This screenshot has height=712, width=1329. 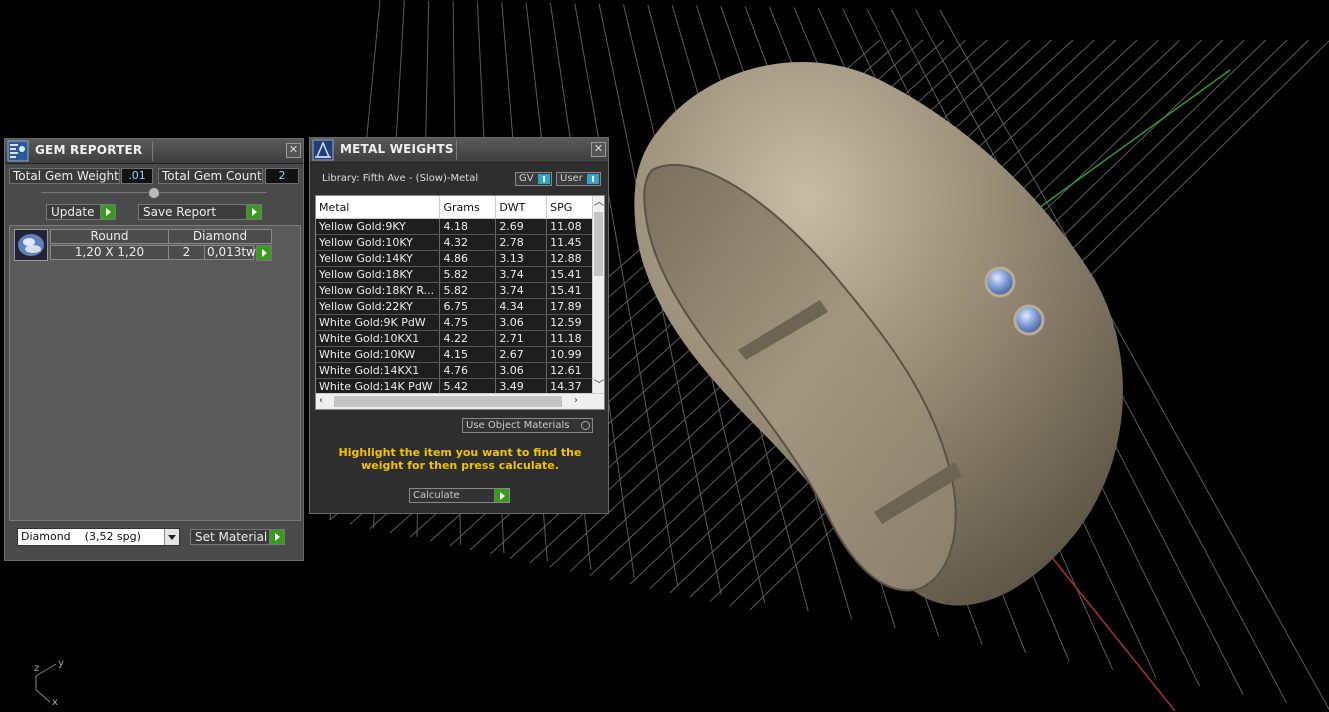 I want to click on use-object-materials-toggle: Use Object Materials, so click(x=527, y=425).